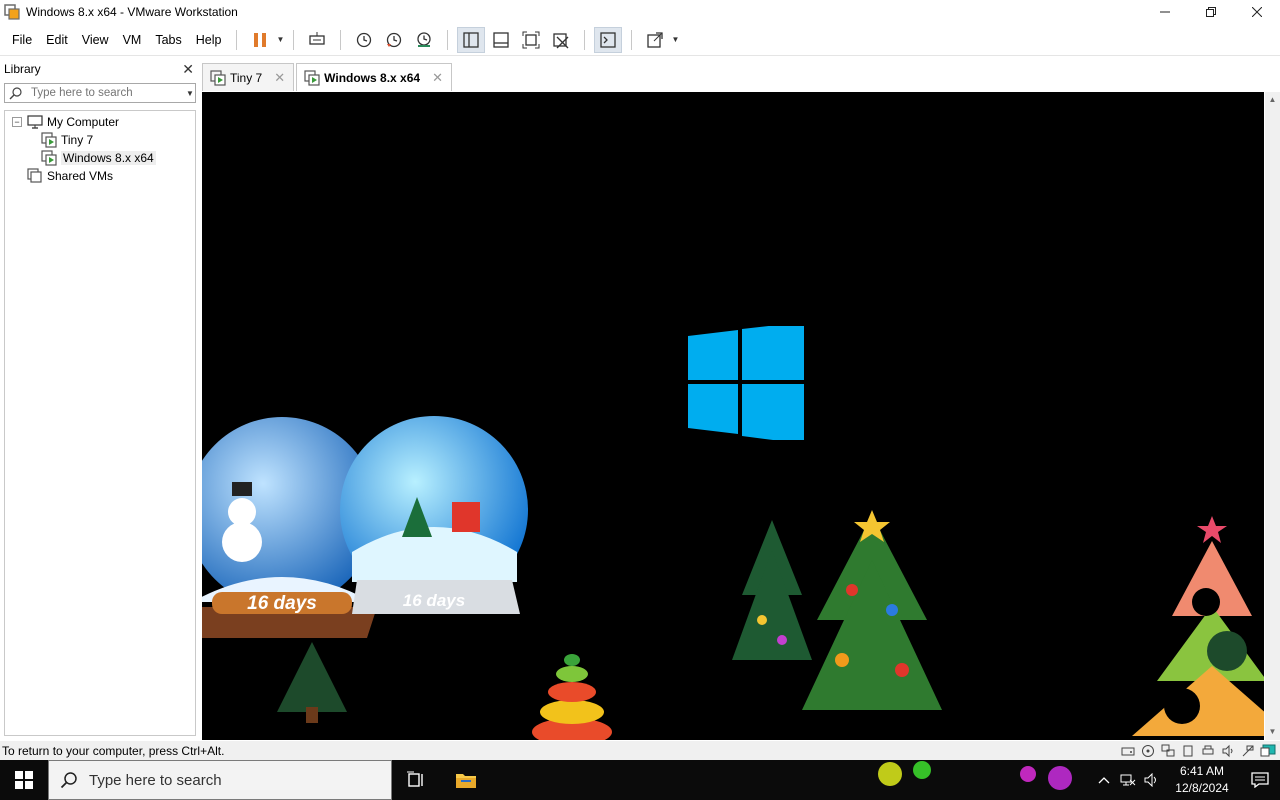 This screenshot has height=800, width=1280. What do you see at coordinates (640, 780) in the screenshot?
I see `windows-taskbar: Type here to search 6:41 AM 12/8/2024` at bounding box center [640, 780].